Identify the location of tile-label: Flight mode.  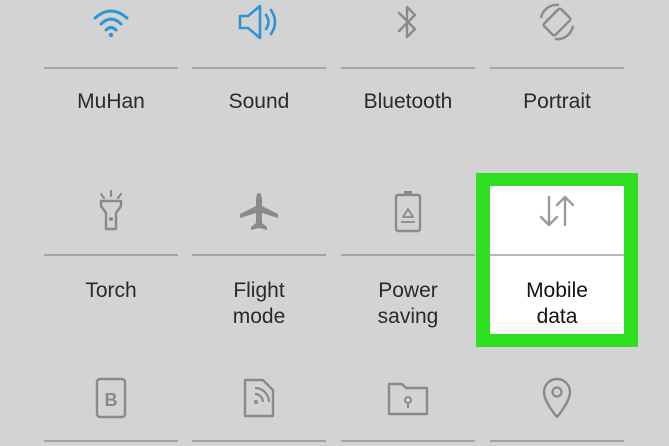
(259, 303).